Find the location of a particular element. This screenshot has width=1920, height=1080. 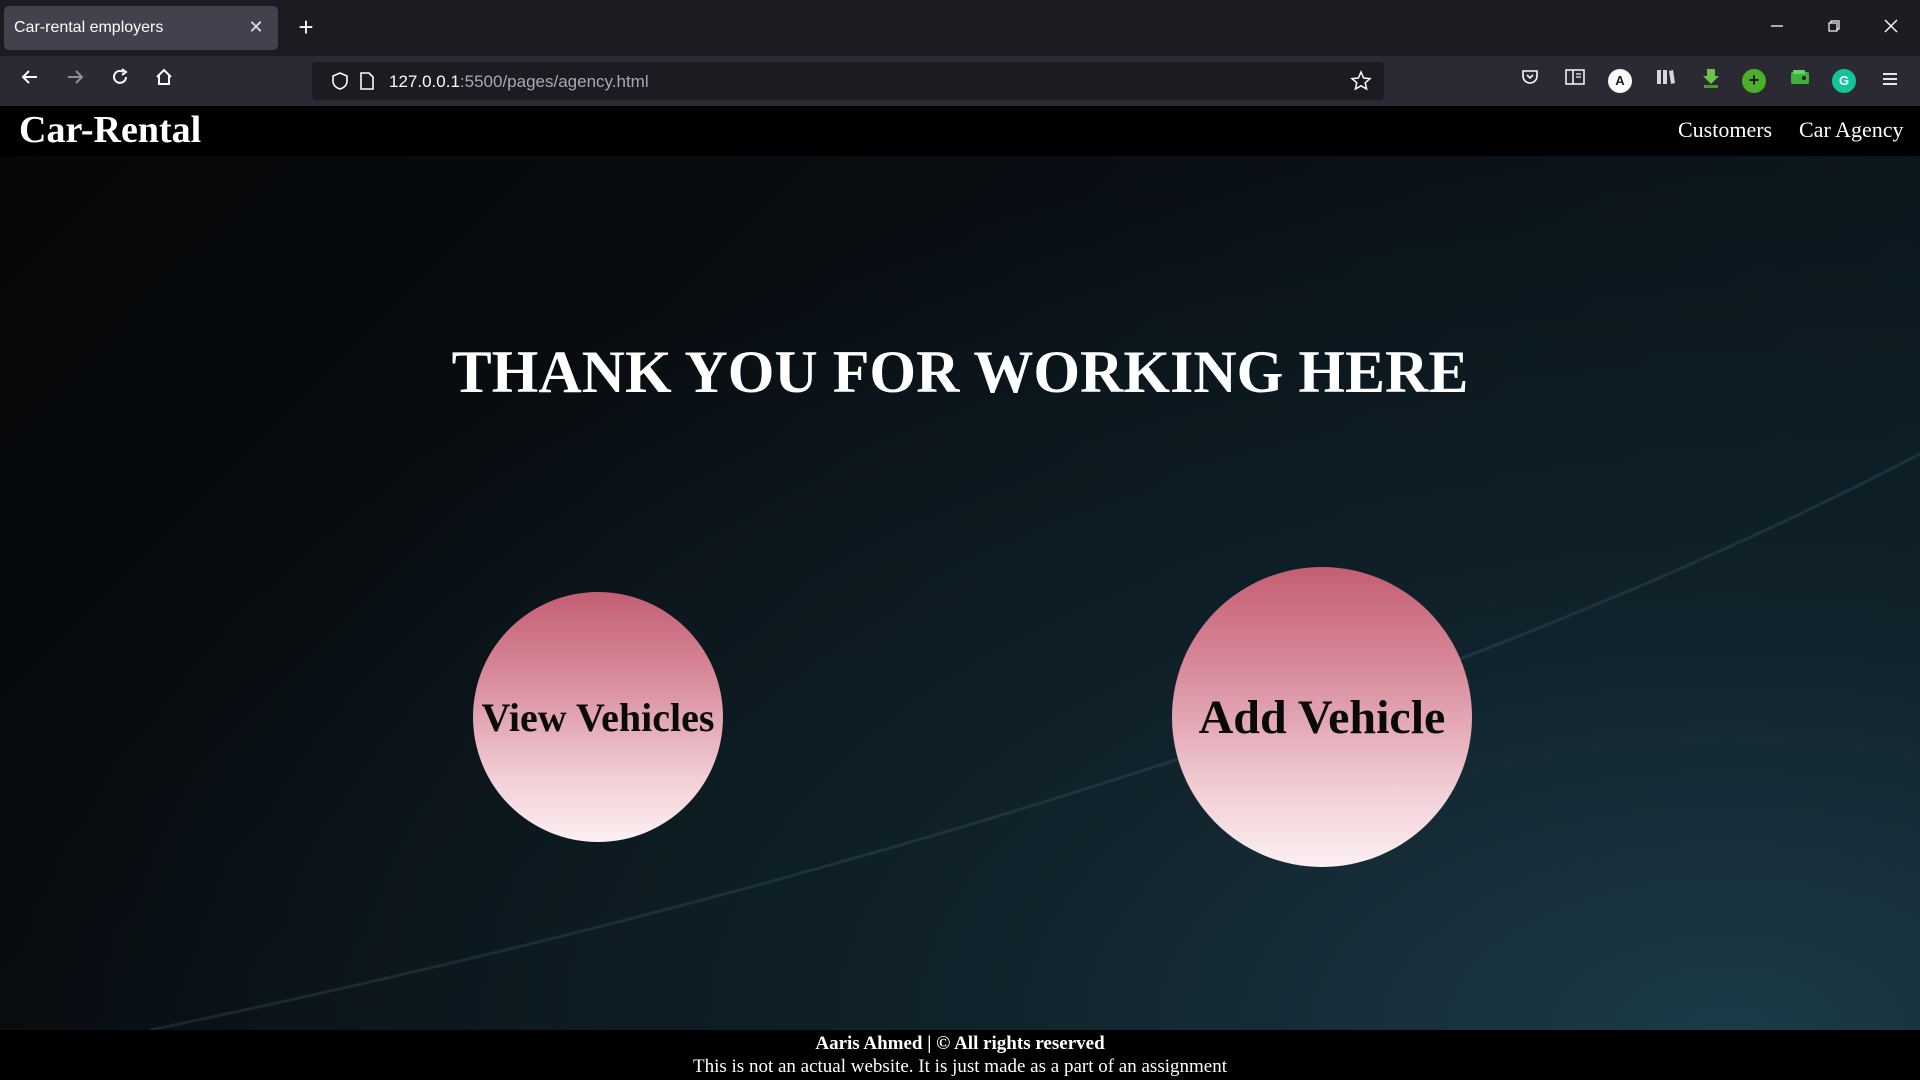

footer-copyright: Aaris Ahmed | © All rights reserved is located at coordinates (960, 1043).